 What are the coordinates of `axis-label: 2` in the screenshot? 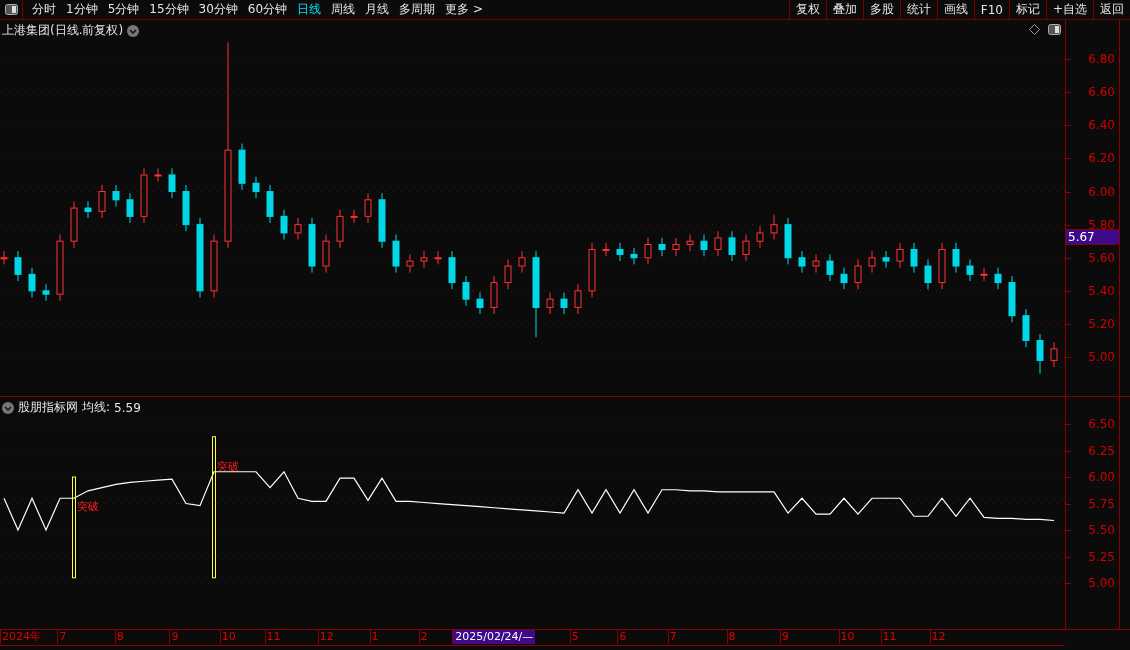 It's located at (423, 637).